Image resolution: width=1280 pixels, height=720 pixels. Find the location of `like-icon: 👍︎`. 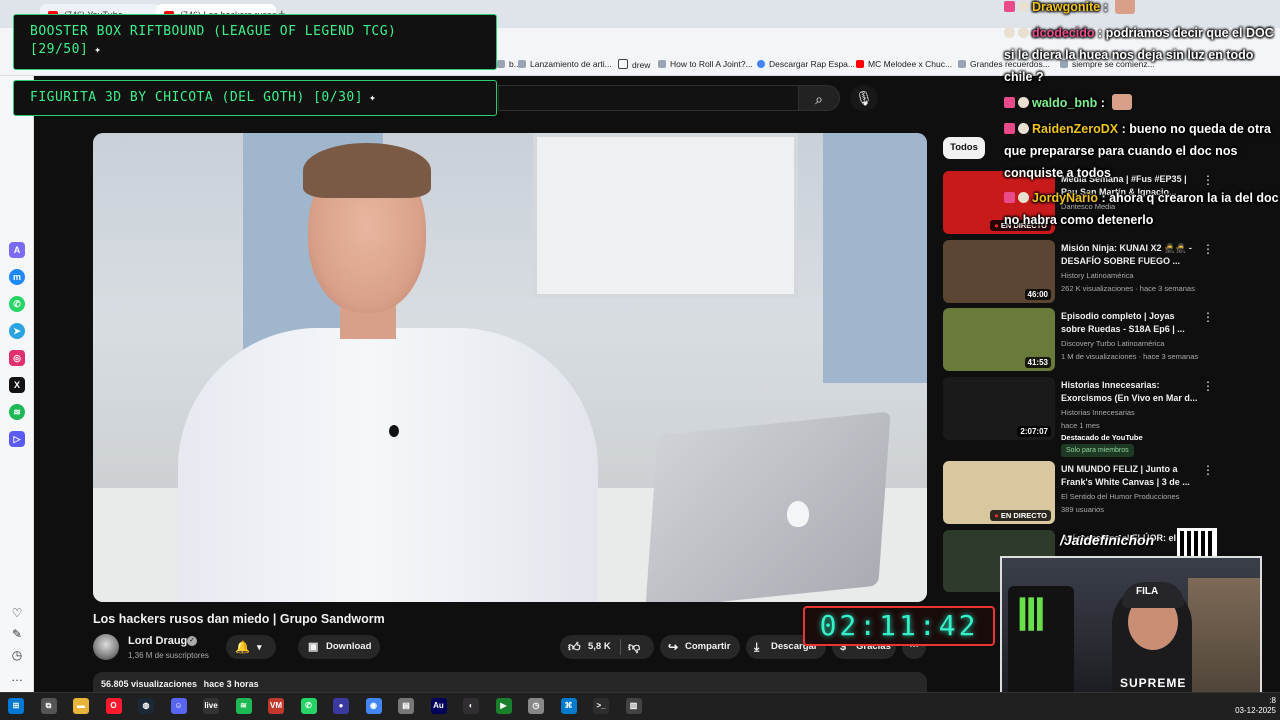

like-icon: 👍︎ is located at coordinates (574, 647).